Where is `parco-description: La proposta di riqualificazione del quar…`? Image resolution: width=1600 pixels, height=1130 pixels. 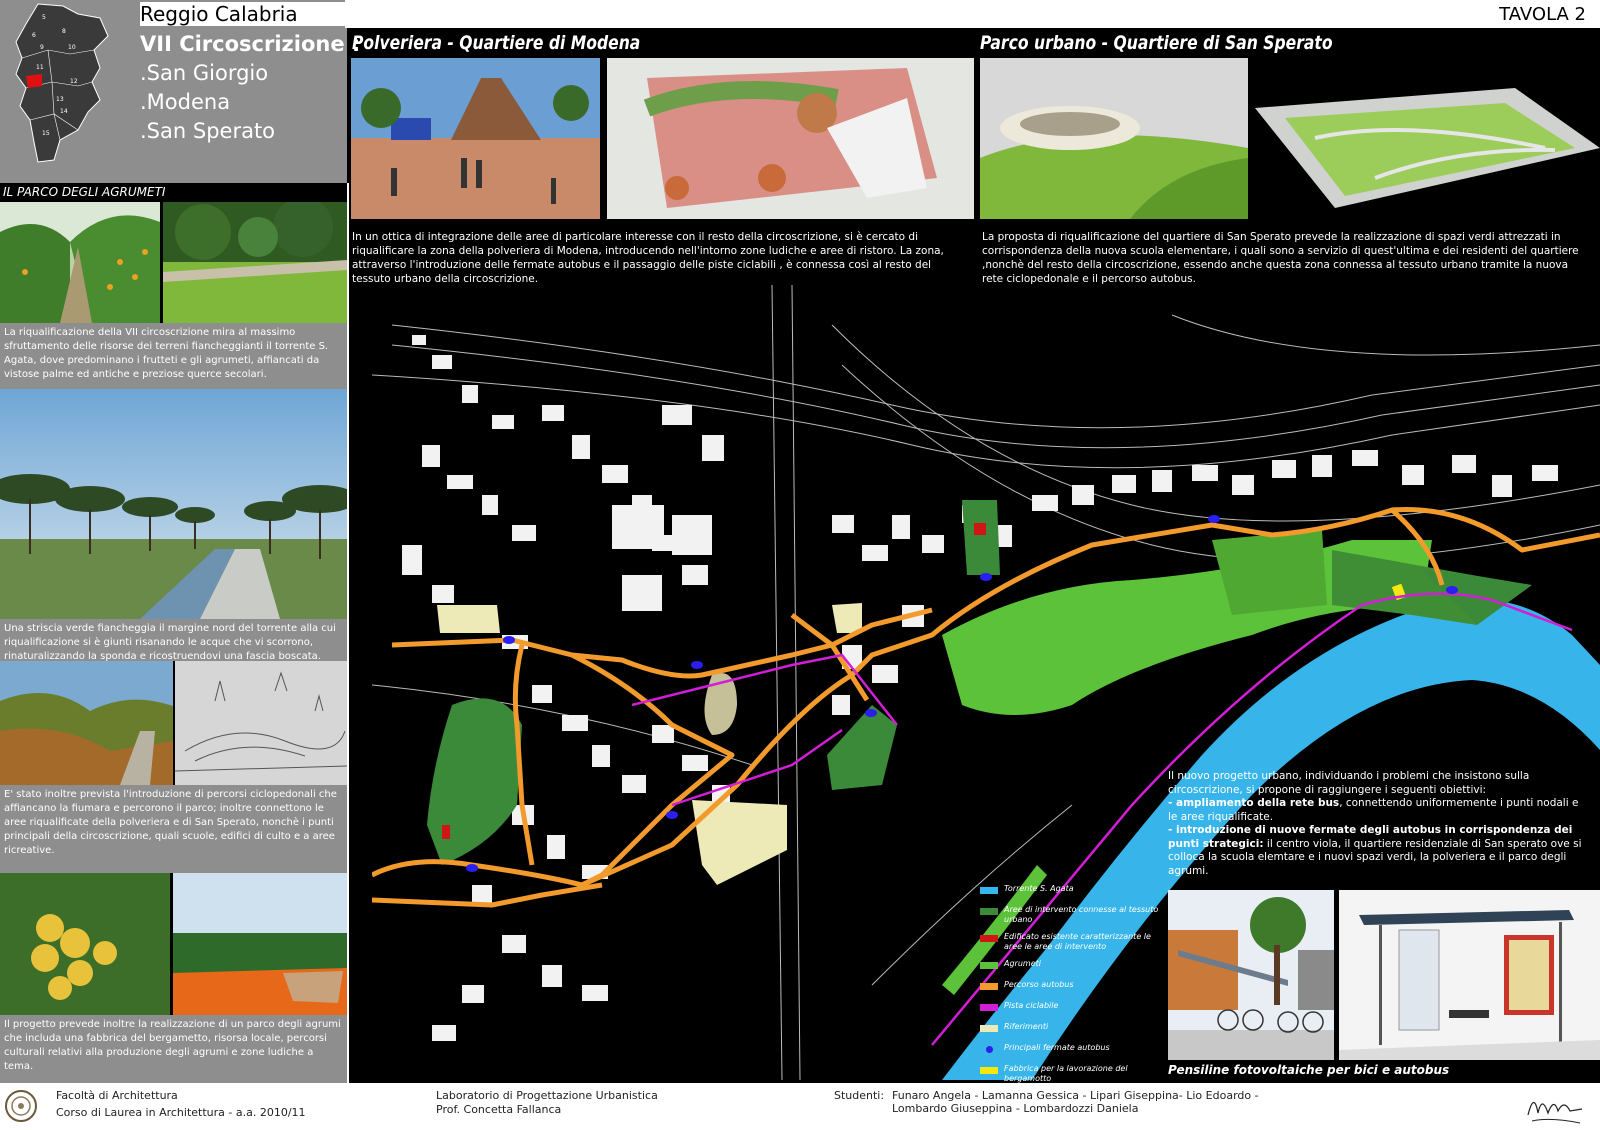 parco-description: La proposta di riqualificazione del quar… is located at coordinates (1280, 258).